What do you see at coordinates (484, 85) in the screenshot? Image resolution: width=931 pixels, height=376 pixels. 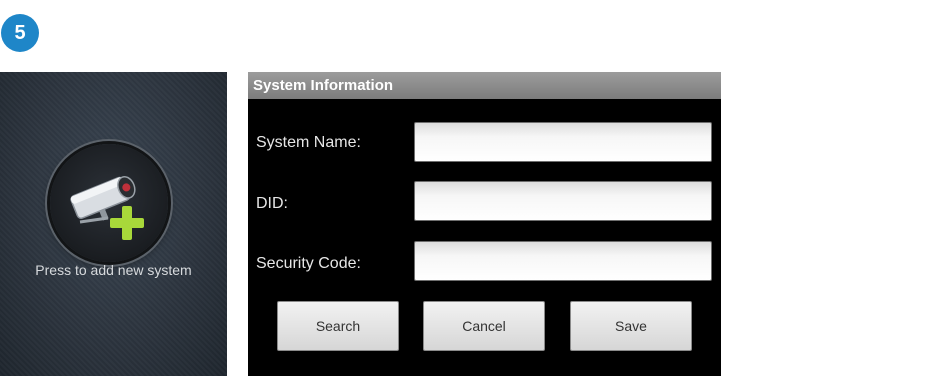 I see `dialog-title: System Information` at bounding box center [484, 85].